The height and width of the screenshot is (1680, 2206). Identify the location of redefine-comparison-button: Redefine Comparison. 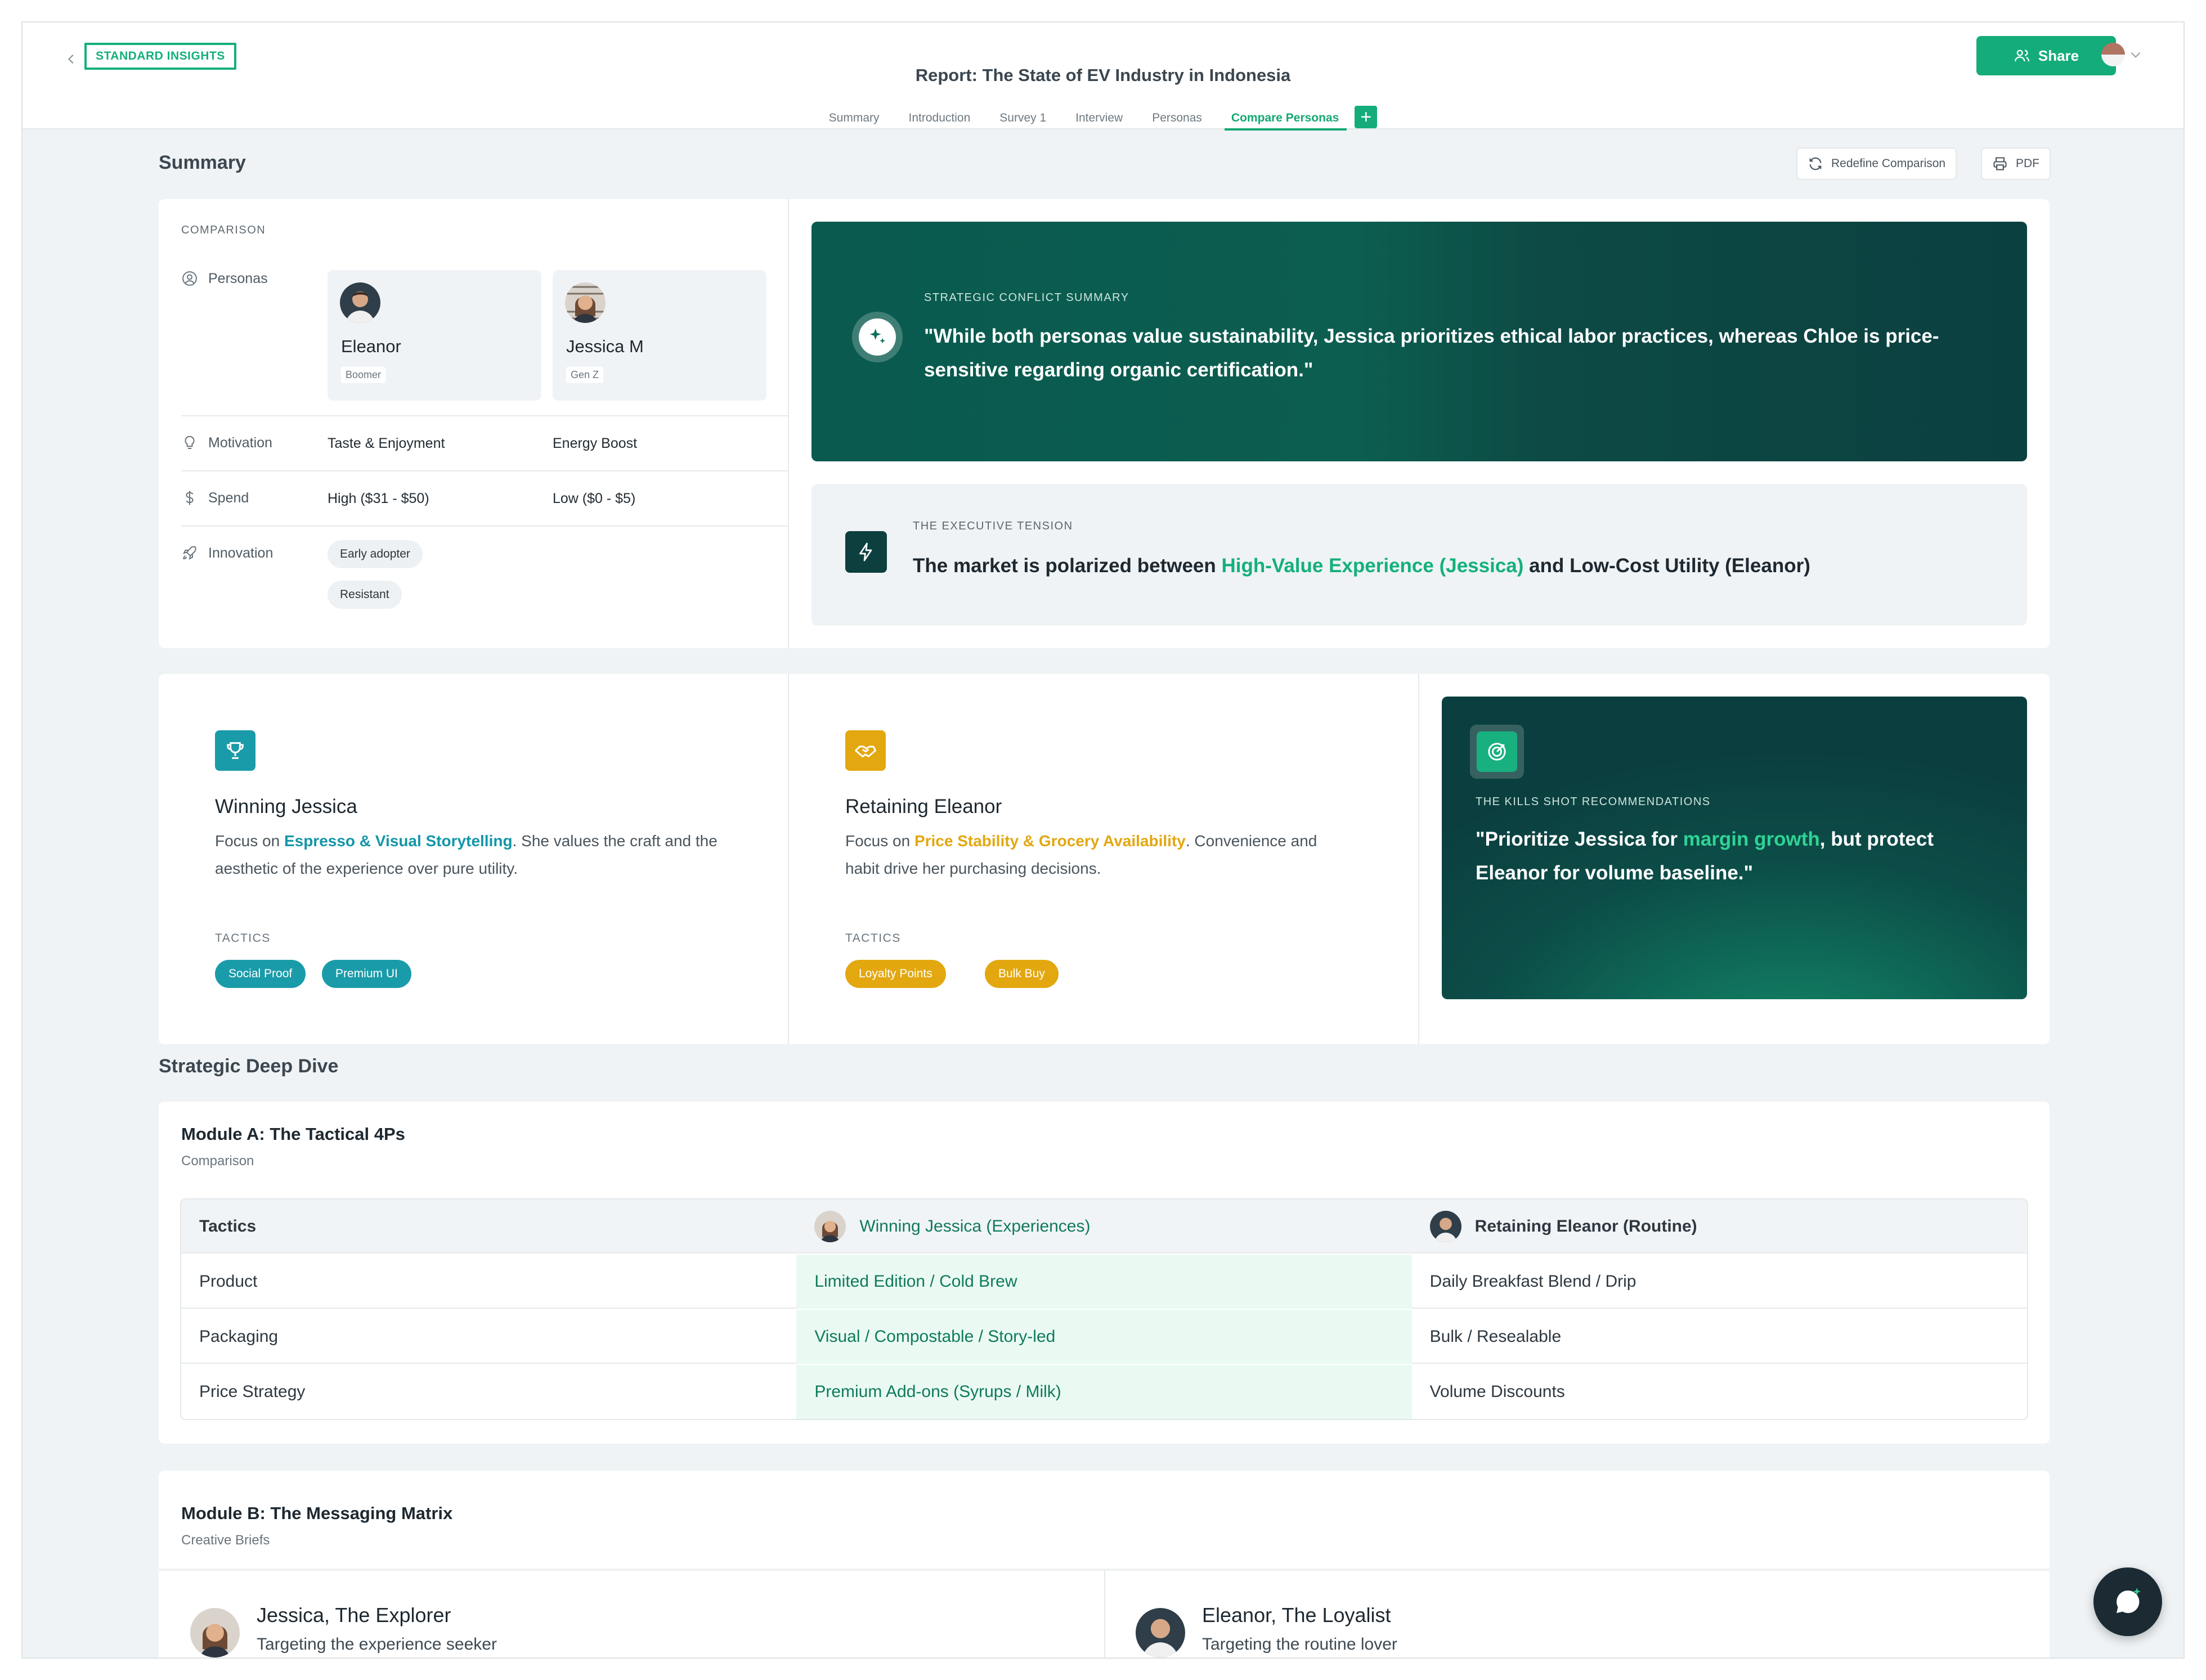
(1877, 163).